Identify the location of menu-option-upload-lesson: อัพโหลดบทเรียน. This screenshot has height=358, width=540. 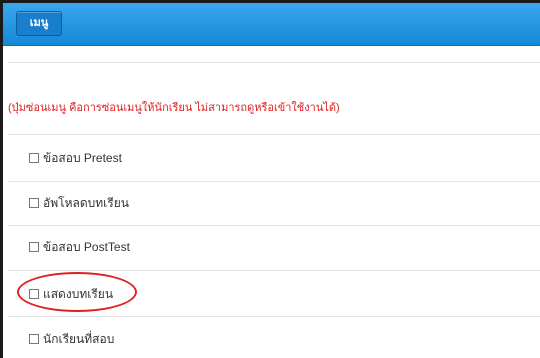
(79, 203).